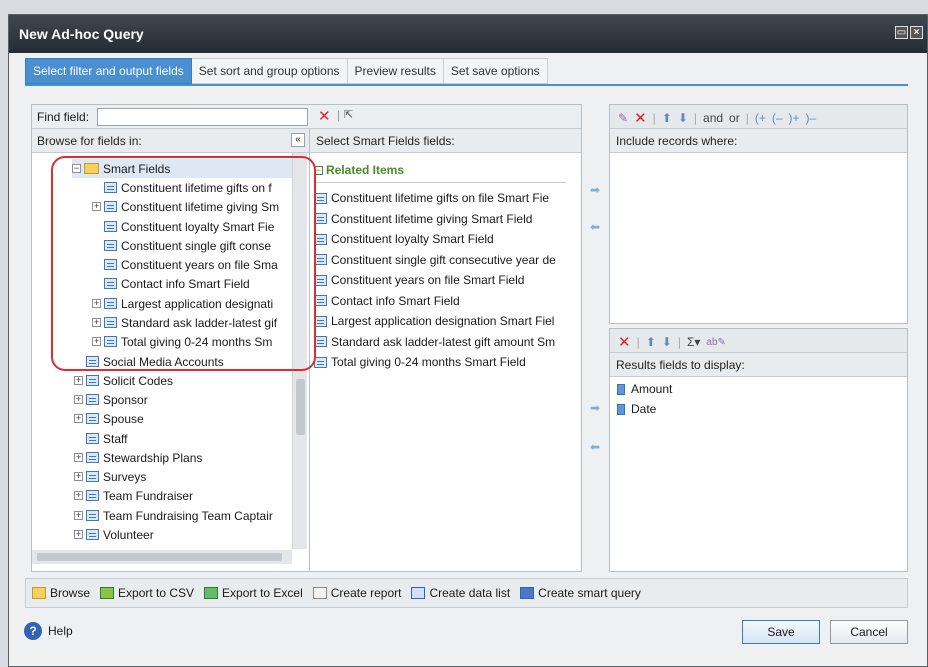  What do you see at coordinates (182, 168) in the screenshot?
I see `tree-folder: − Smart Fields` at bounding box center [182, 168].